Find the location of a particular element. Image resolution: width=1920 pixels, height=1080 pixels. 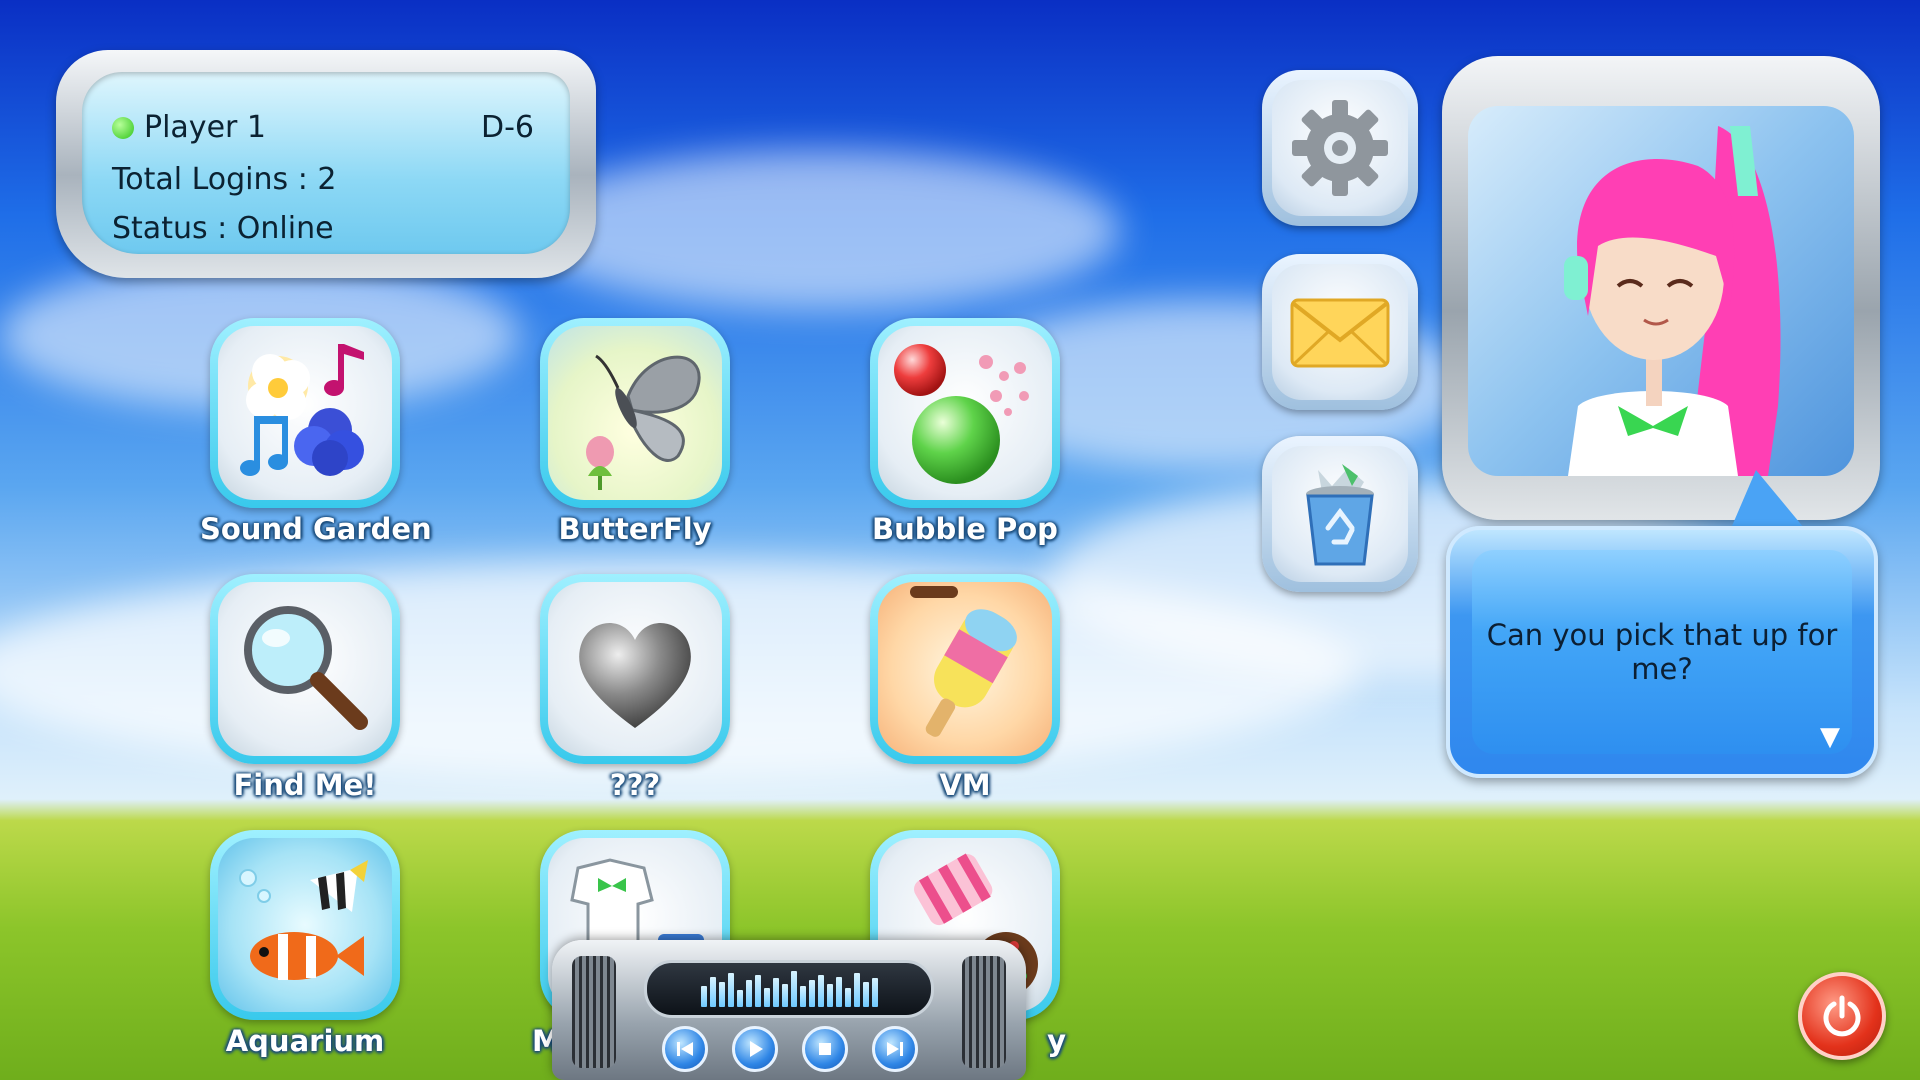

app-butterfly: ButterFly is located at coordinates (635, 432).